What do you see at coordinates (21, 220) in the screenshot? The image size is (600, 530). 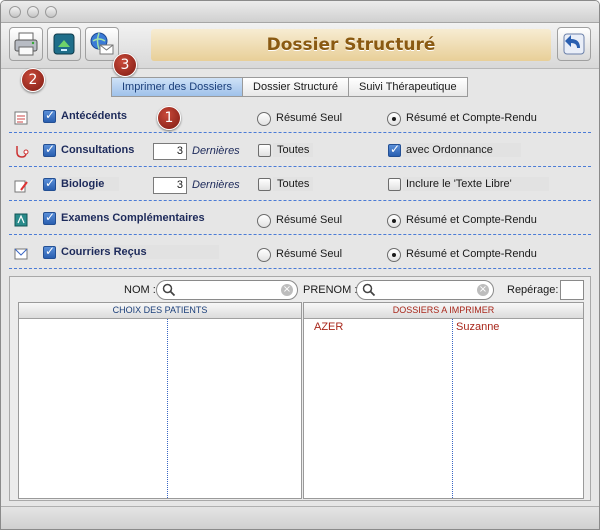 I see `examens-icon` at bounding box center [21, 220].